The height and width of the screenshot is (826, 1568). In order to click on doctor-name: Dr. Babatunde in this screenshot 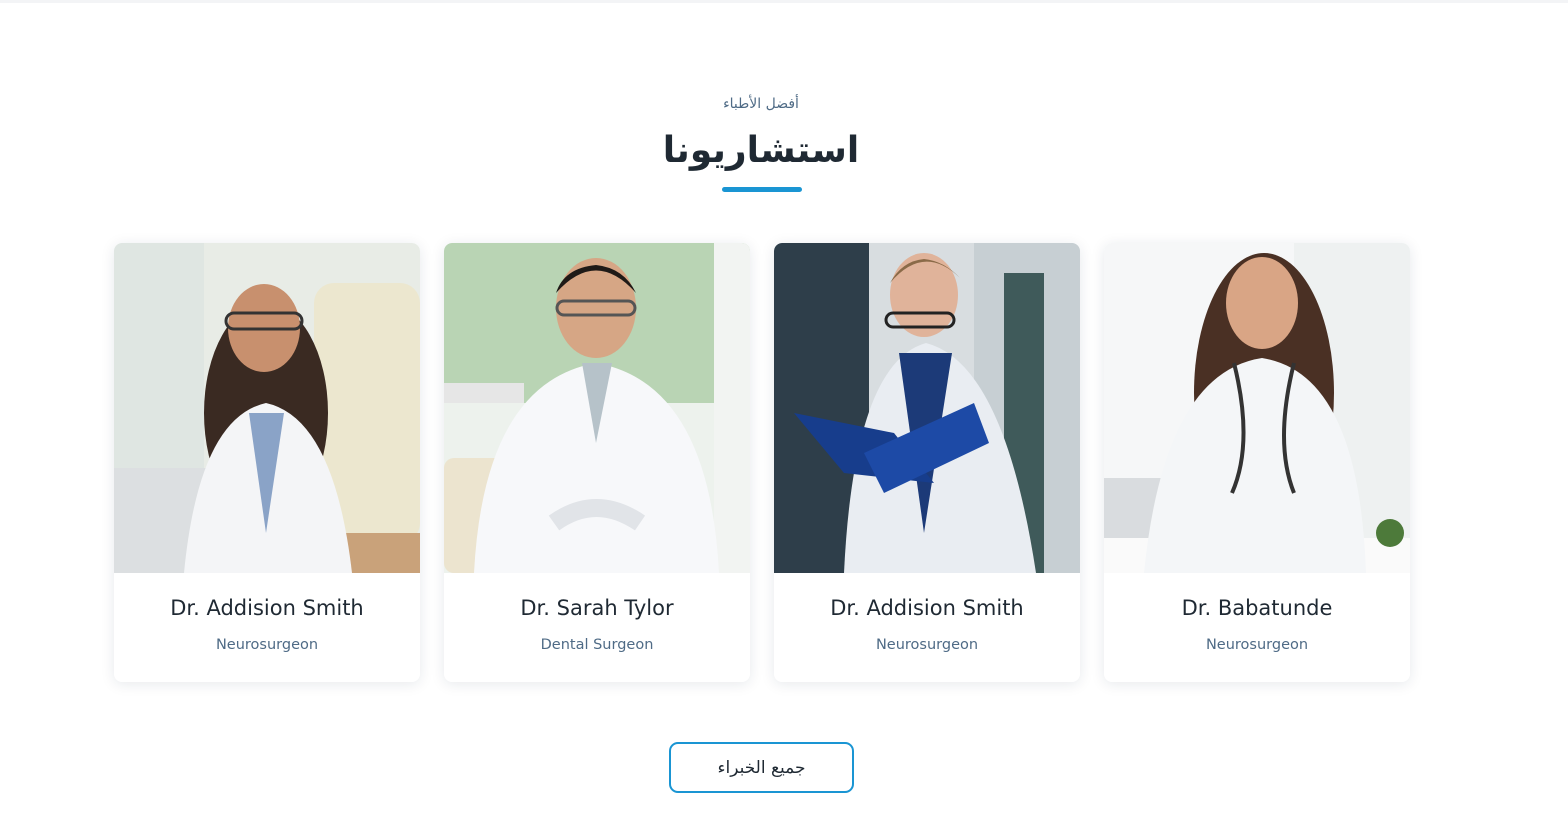, I will do `click(1257, 608)`.